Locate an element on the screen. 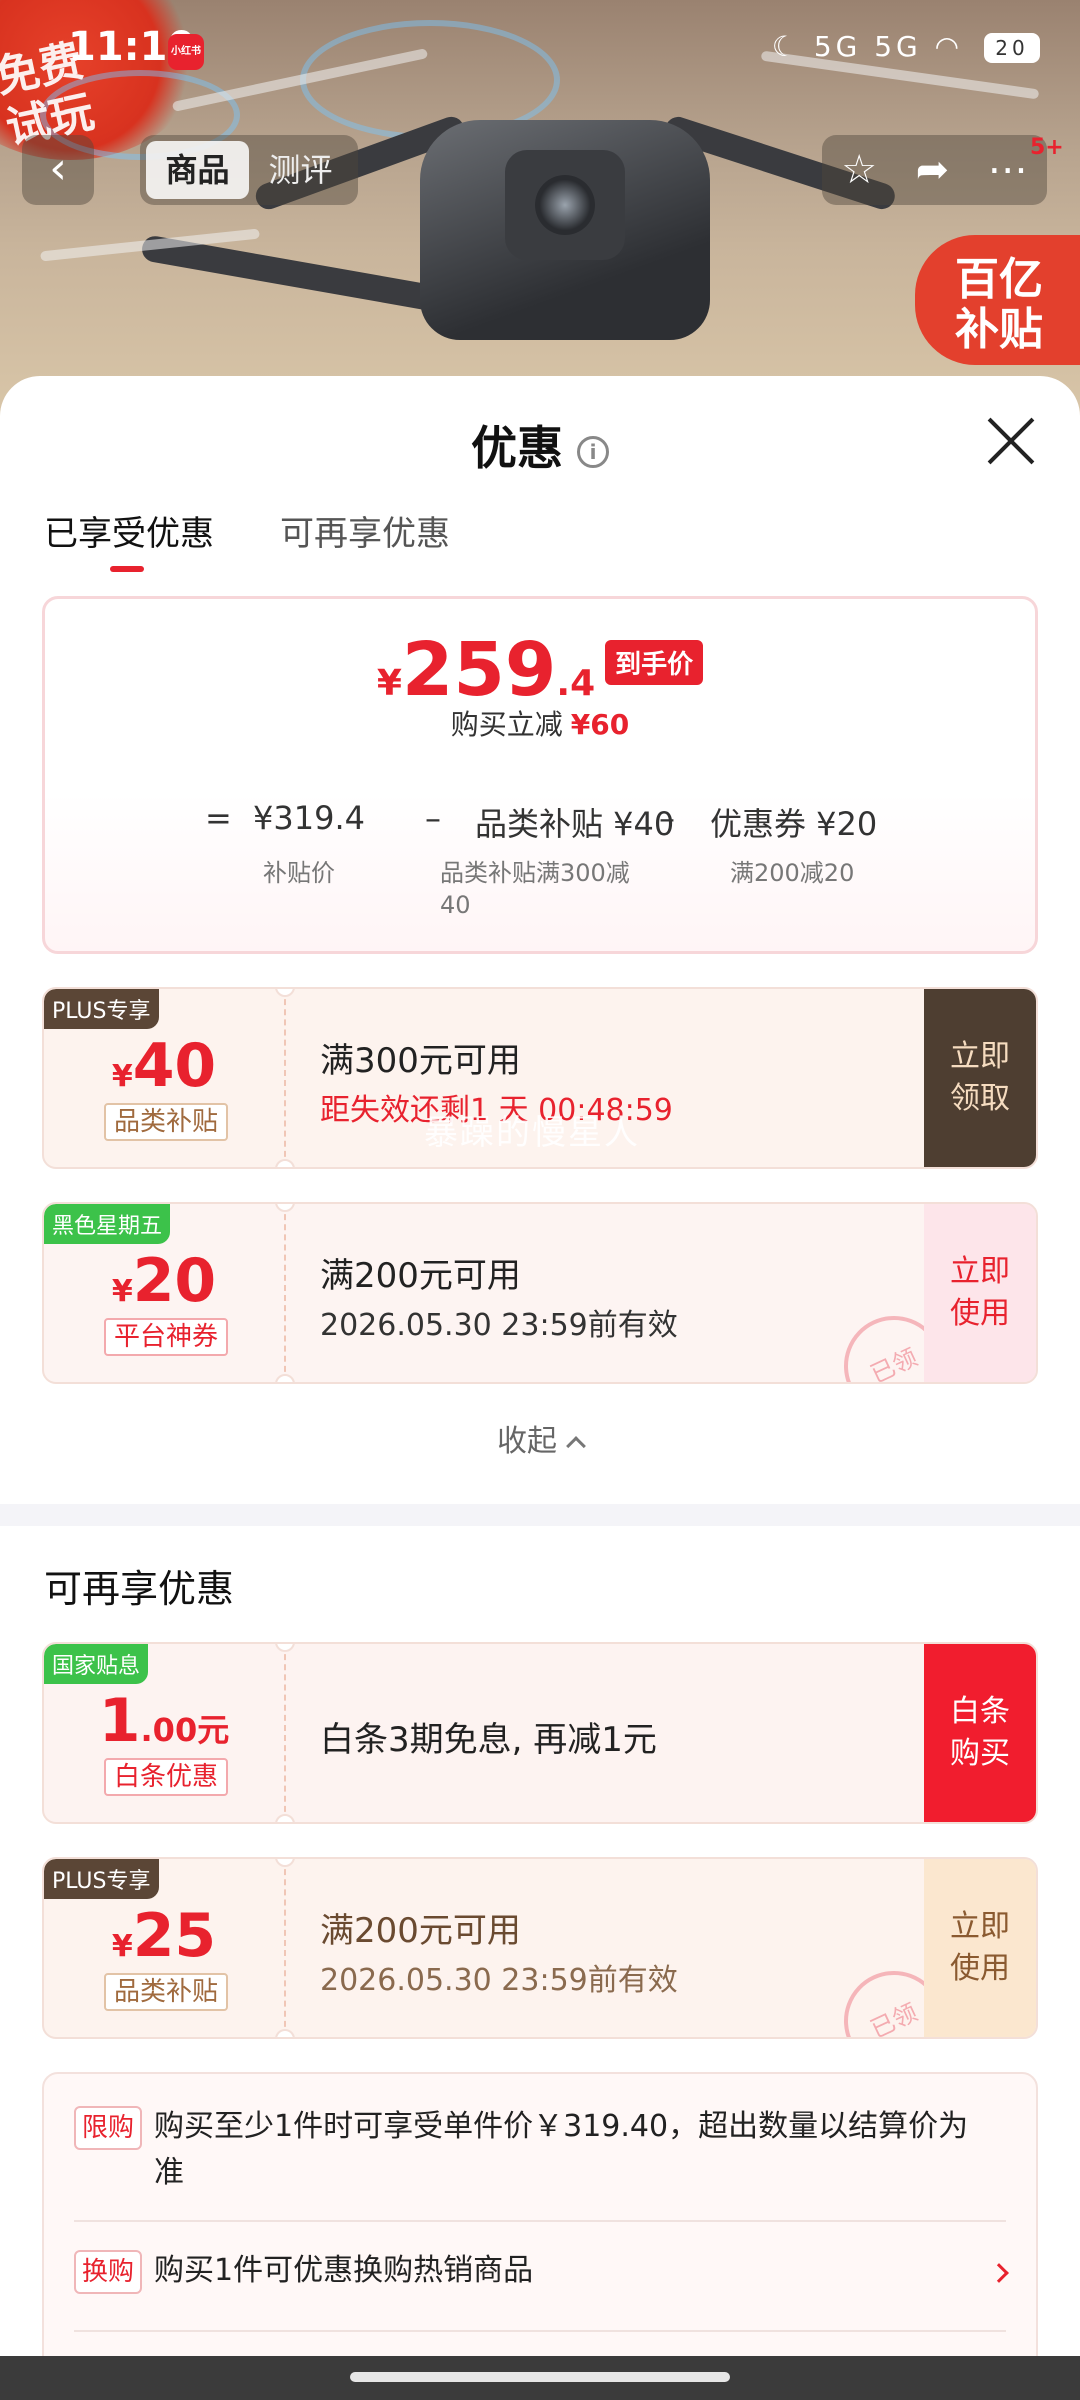 The width and height of the screenshot is (1080, 2400). more-icon: ⋯ is located at coordinates (1008, 170).